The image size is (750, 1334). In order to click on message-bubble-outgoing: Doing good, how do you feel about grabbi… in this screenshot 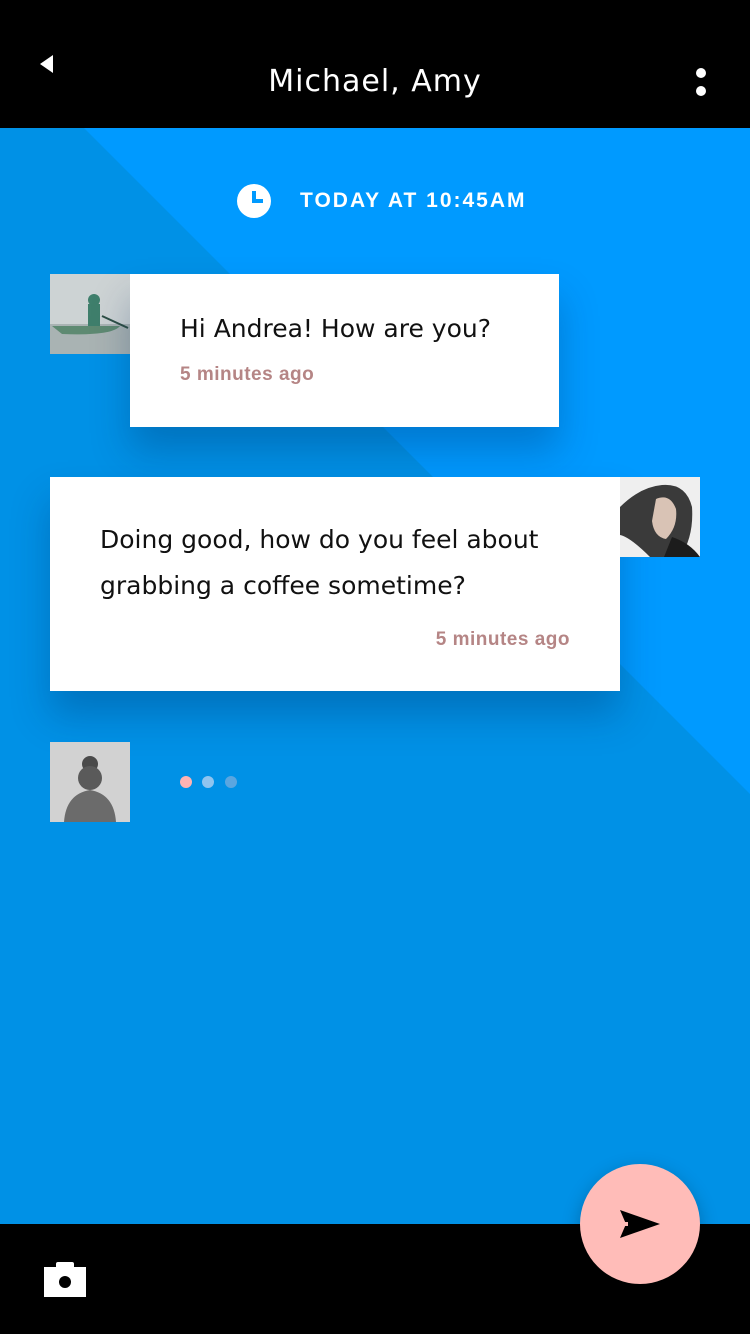, I will do `click(335, 584)`.